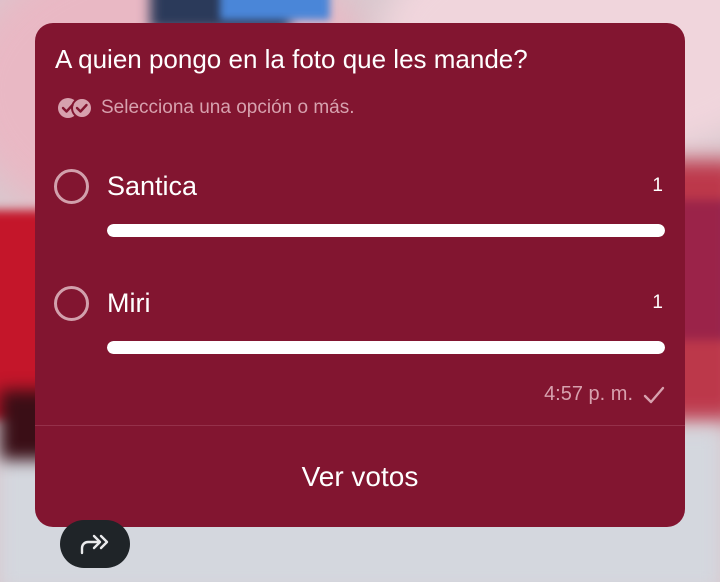 Image resolution: width=720 pixels, height=582 pixels. I want to click on message-meta: 4:57 p. m., so click(604, 394).